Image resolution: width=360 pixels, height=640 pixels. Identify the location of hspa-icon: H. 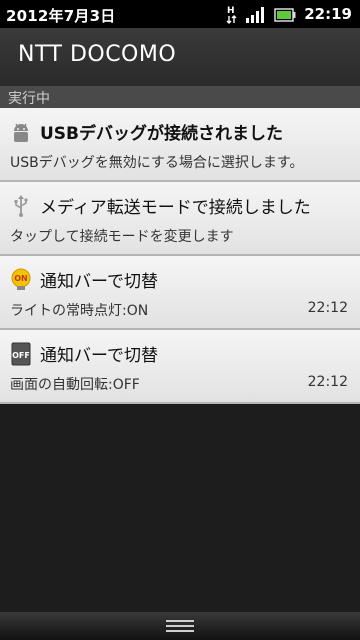
(232, 14).